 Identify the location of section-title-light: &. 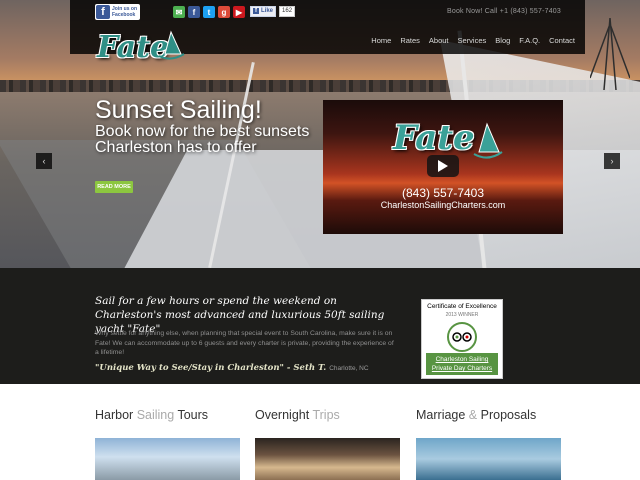
(473, 415).